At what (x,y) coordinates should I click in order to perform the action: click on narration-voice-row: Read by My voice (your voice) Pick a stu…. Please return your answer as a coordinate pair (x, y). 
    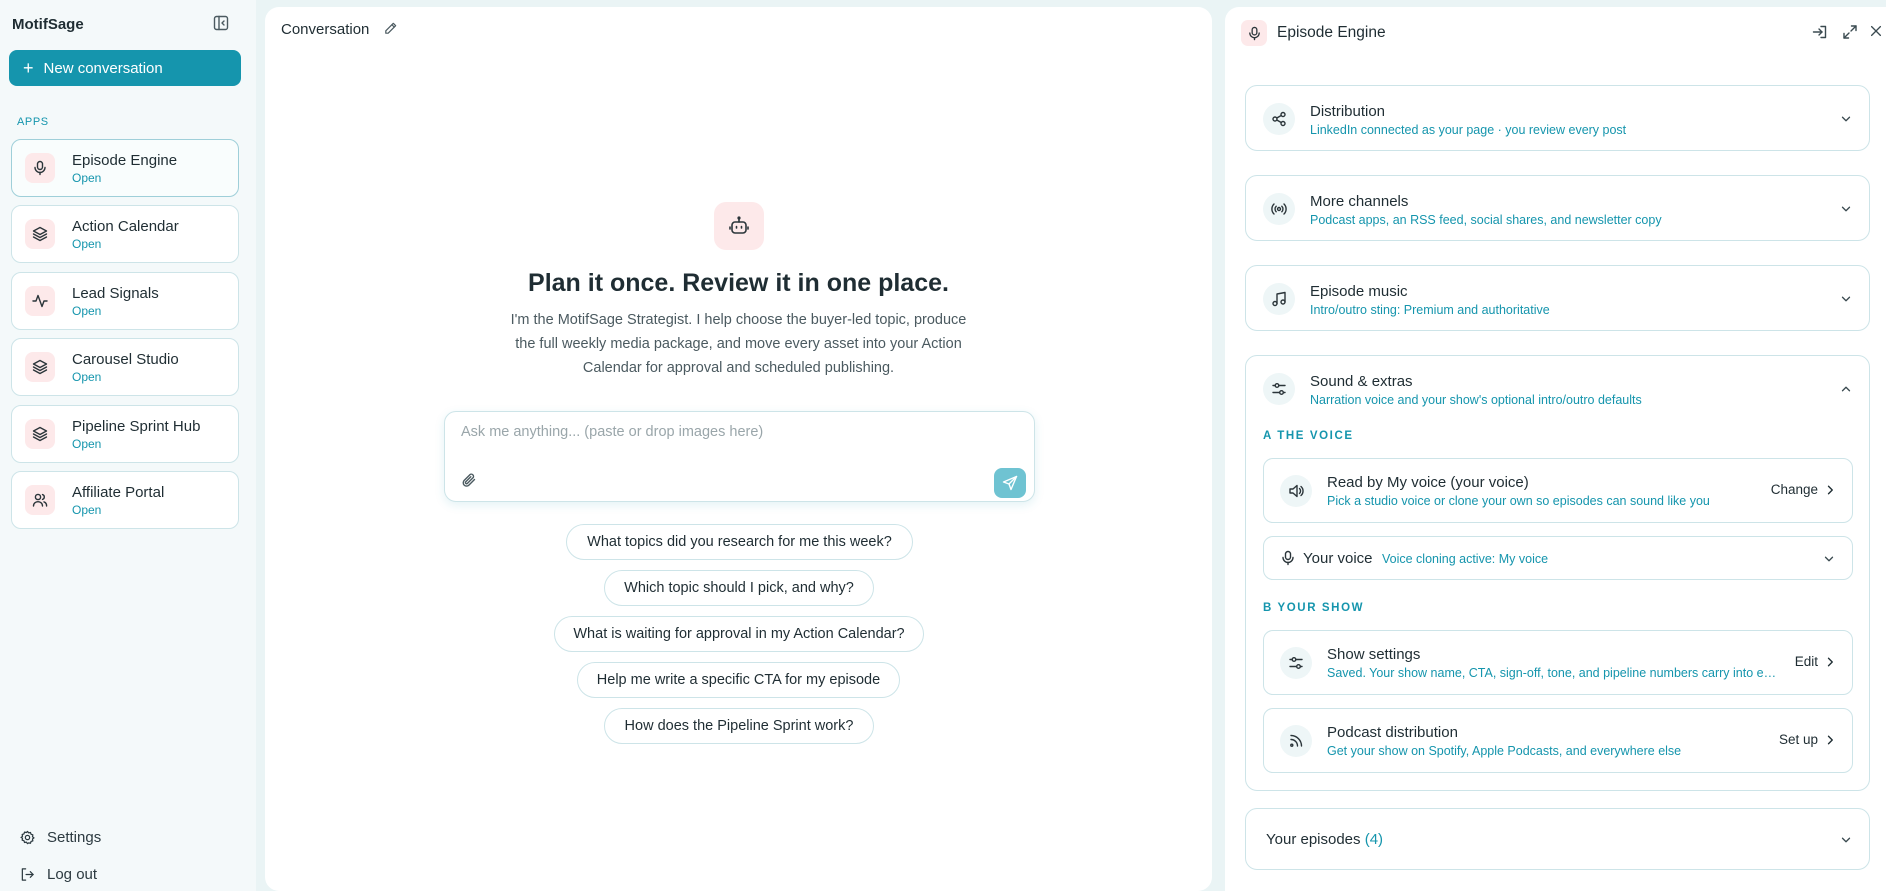
    Looking at the image, I should click on (1558, 490).